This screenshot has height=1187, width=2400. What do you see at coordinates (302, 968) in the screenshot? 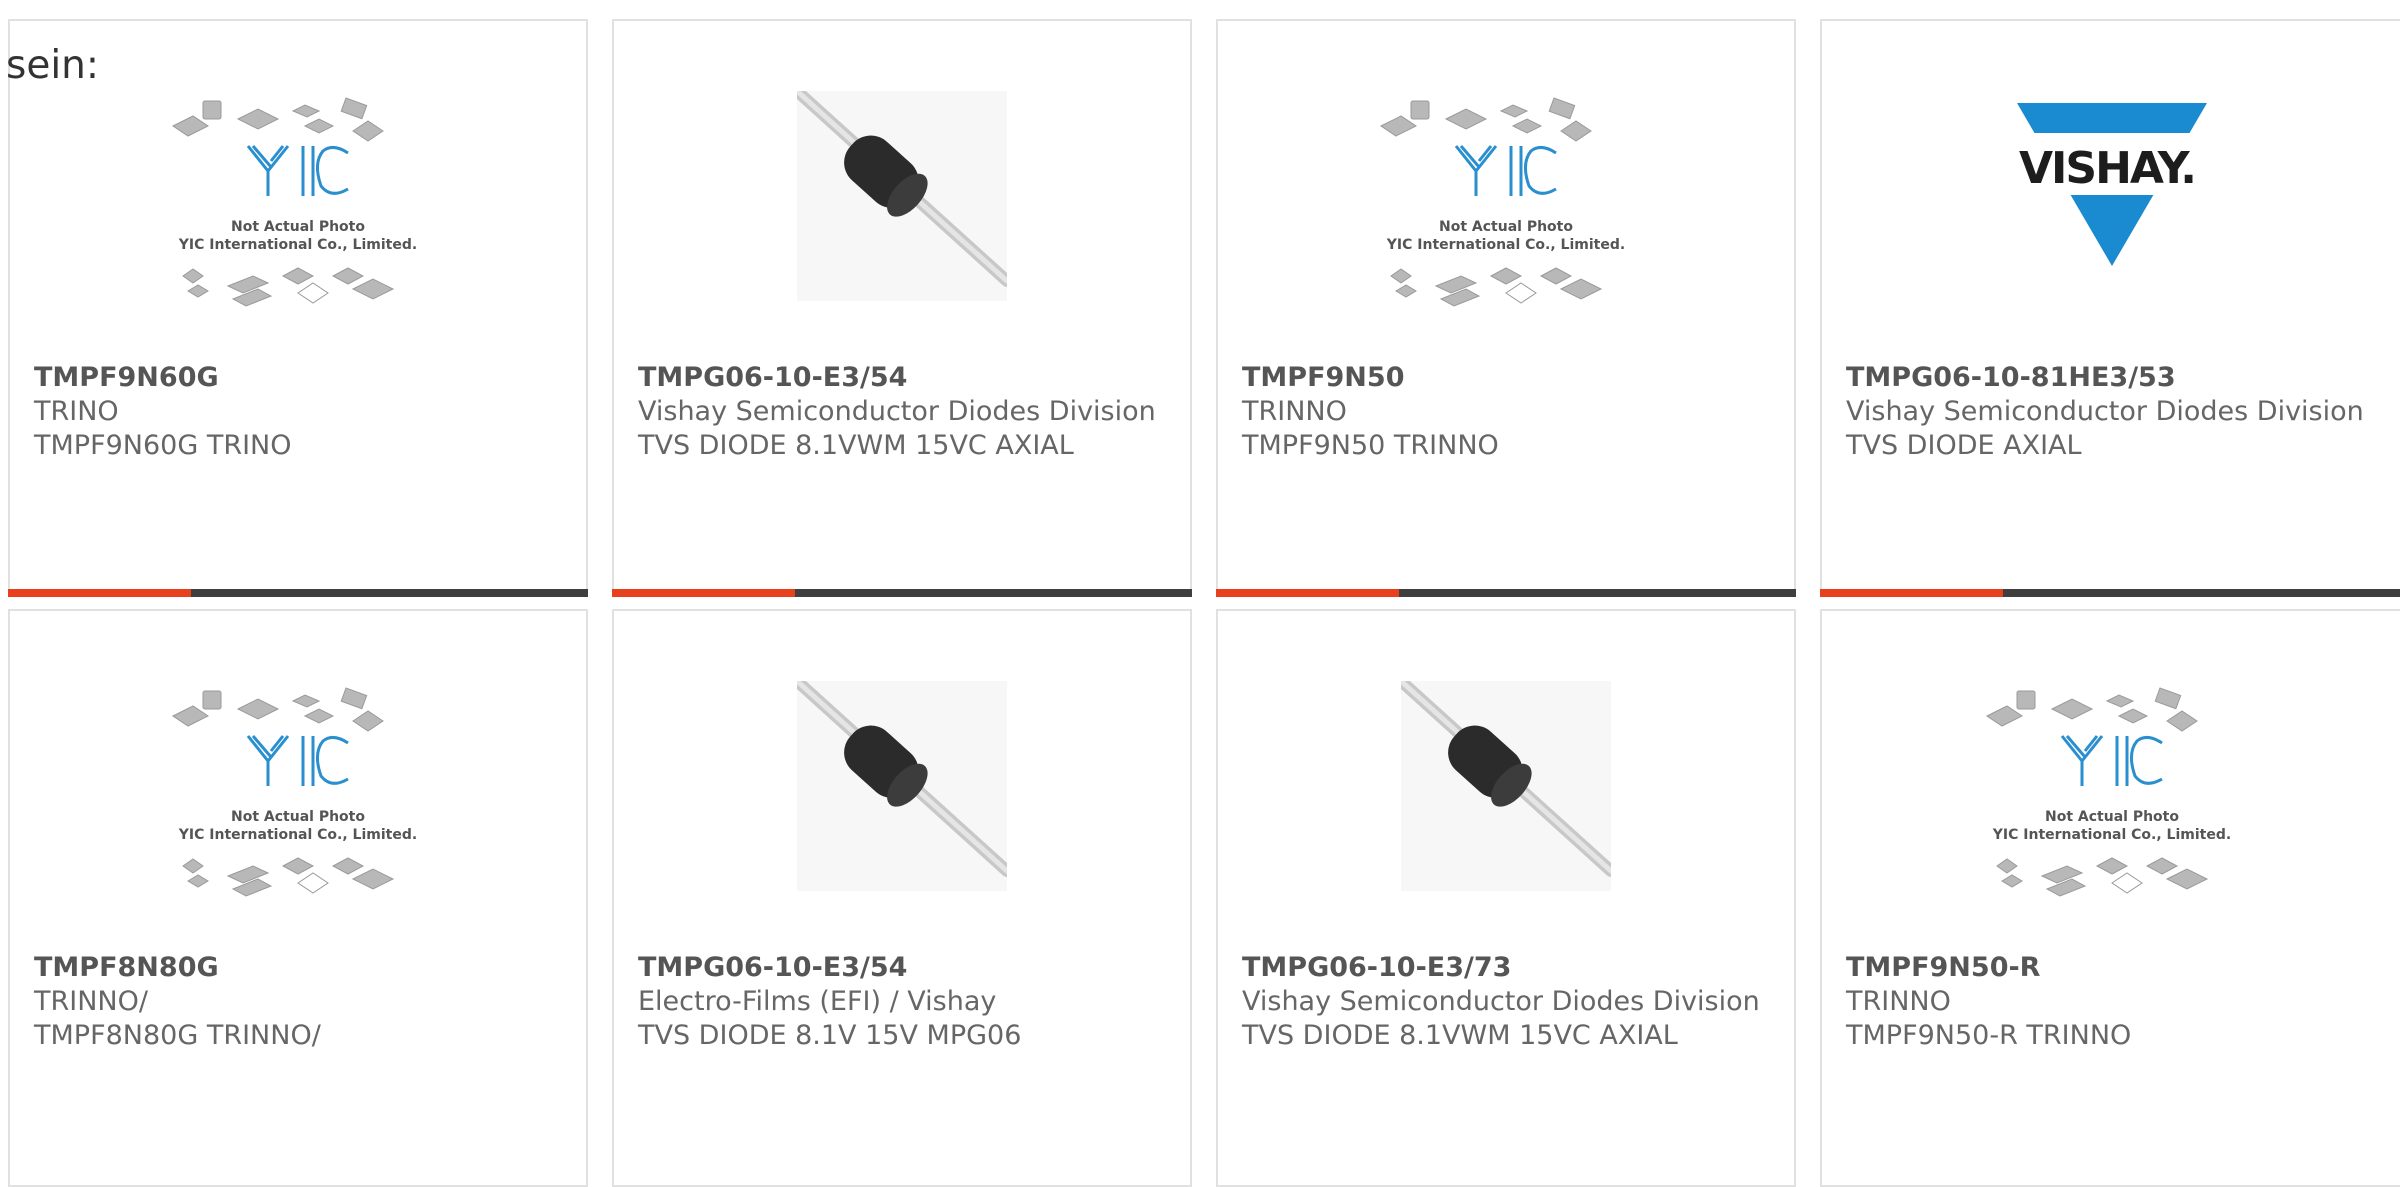
I see `part-number: TMPF8N80G` at bounding box center [302, 968].